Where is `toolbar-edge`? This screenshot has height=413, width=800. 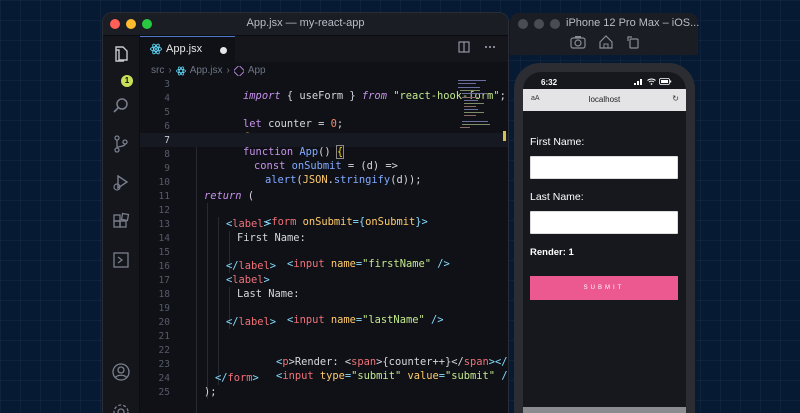
toolbar-edge is located at coordinates (604, 410).